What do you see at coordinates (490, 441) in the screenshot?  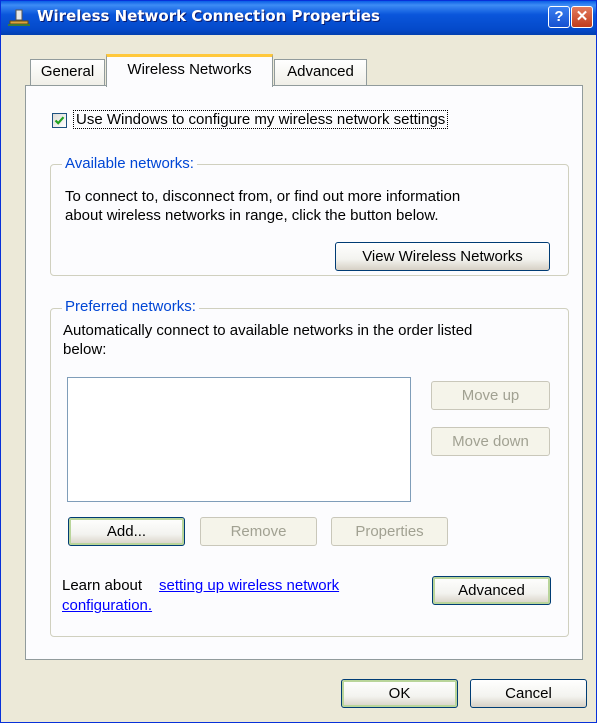 I see `move-down-button: Move down` at bounding box center [490, 441].